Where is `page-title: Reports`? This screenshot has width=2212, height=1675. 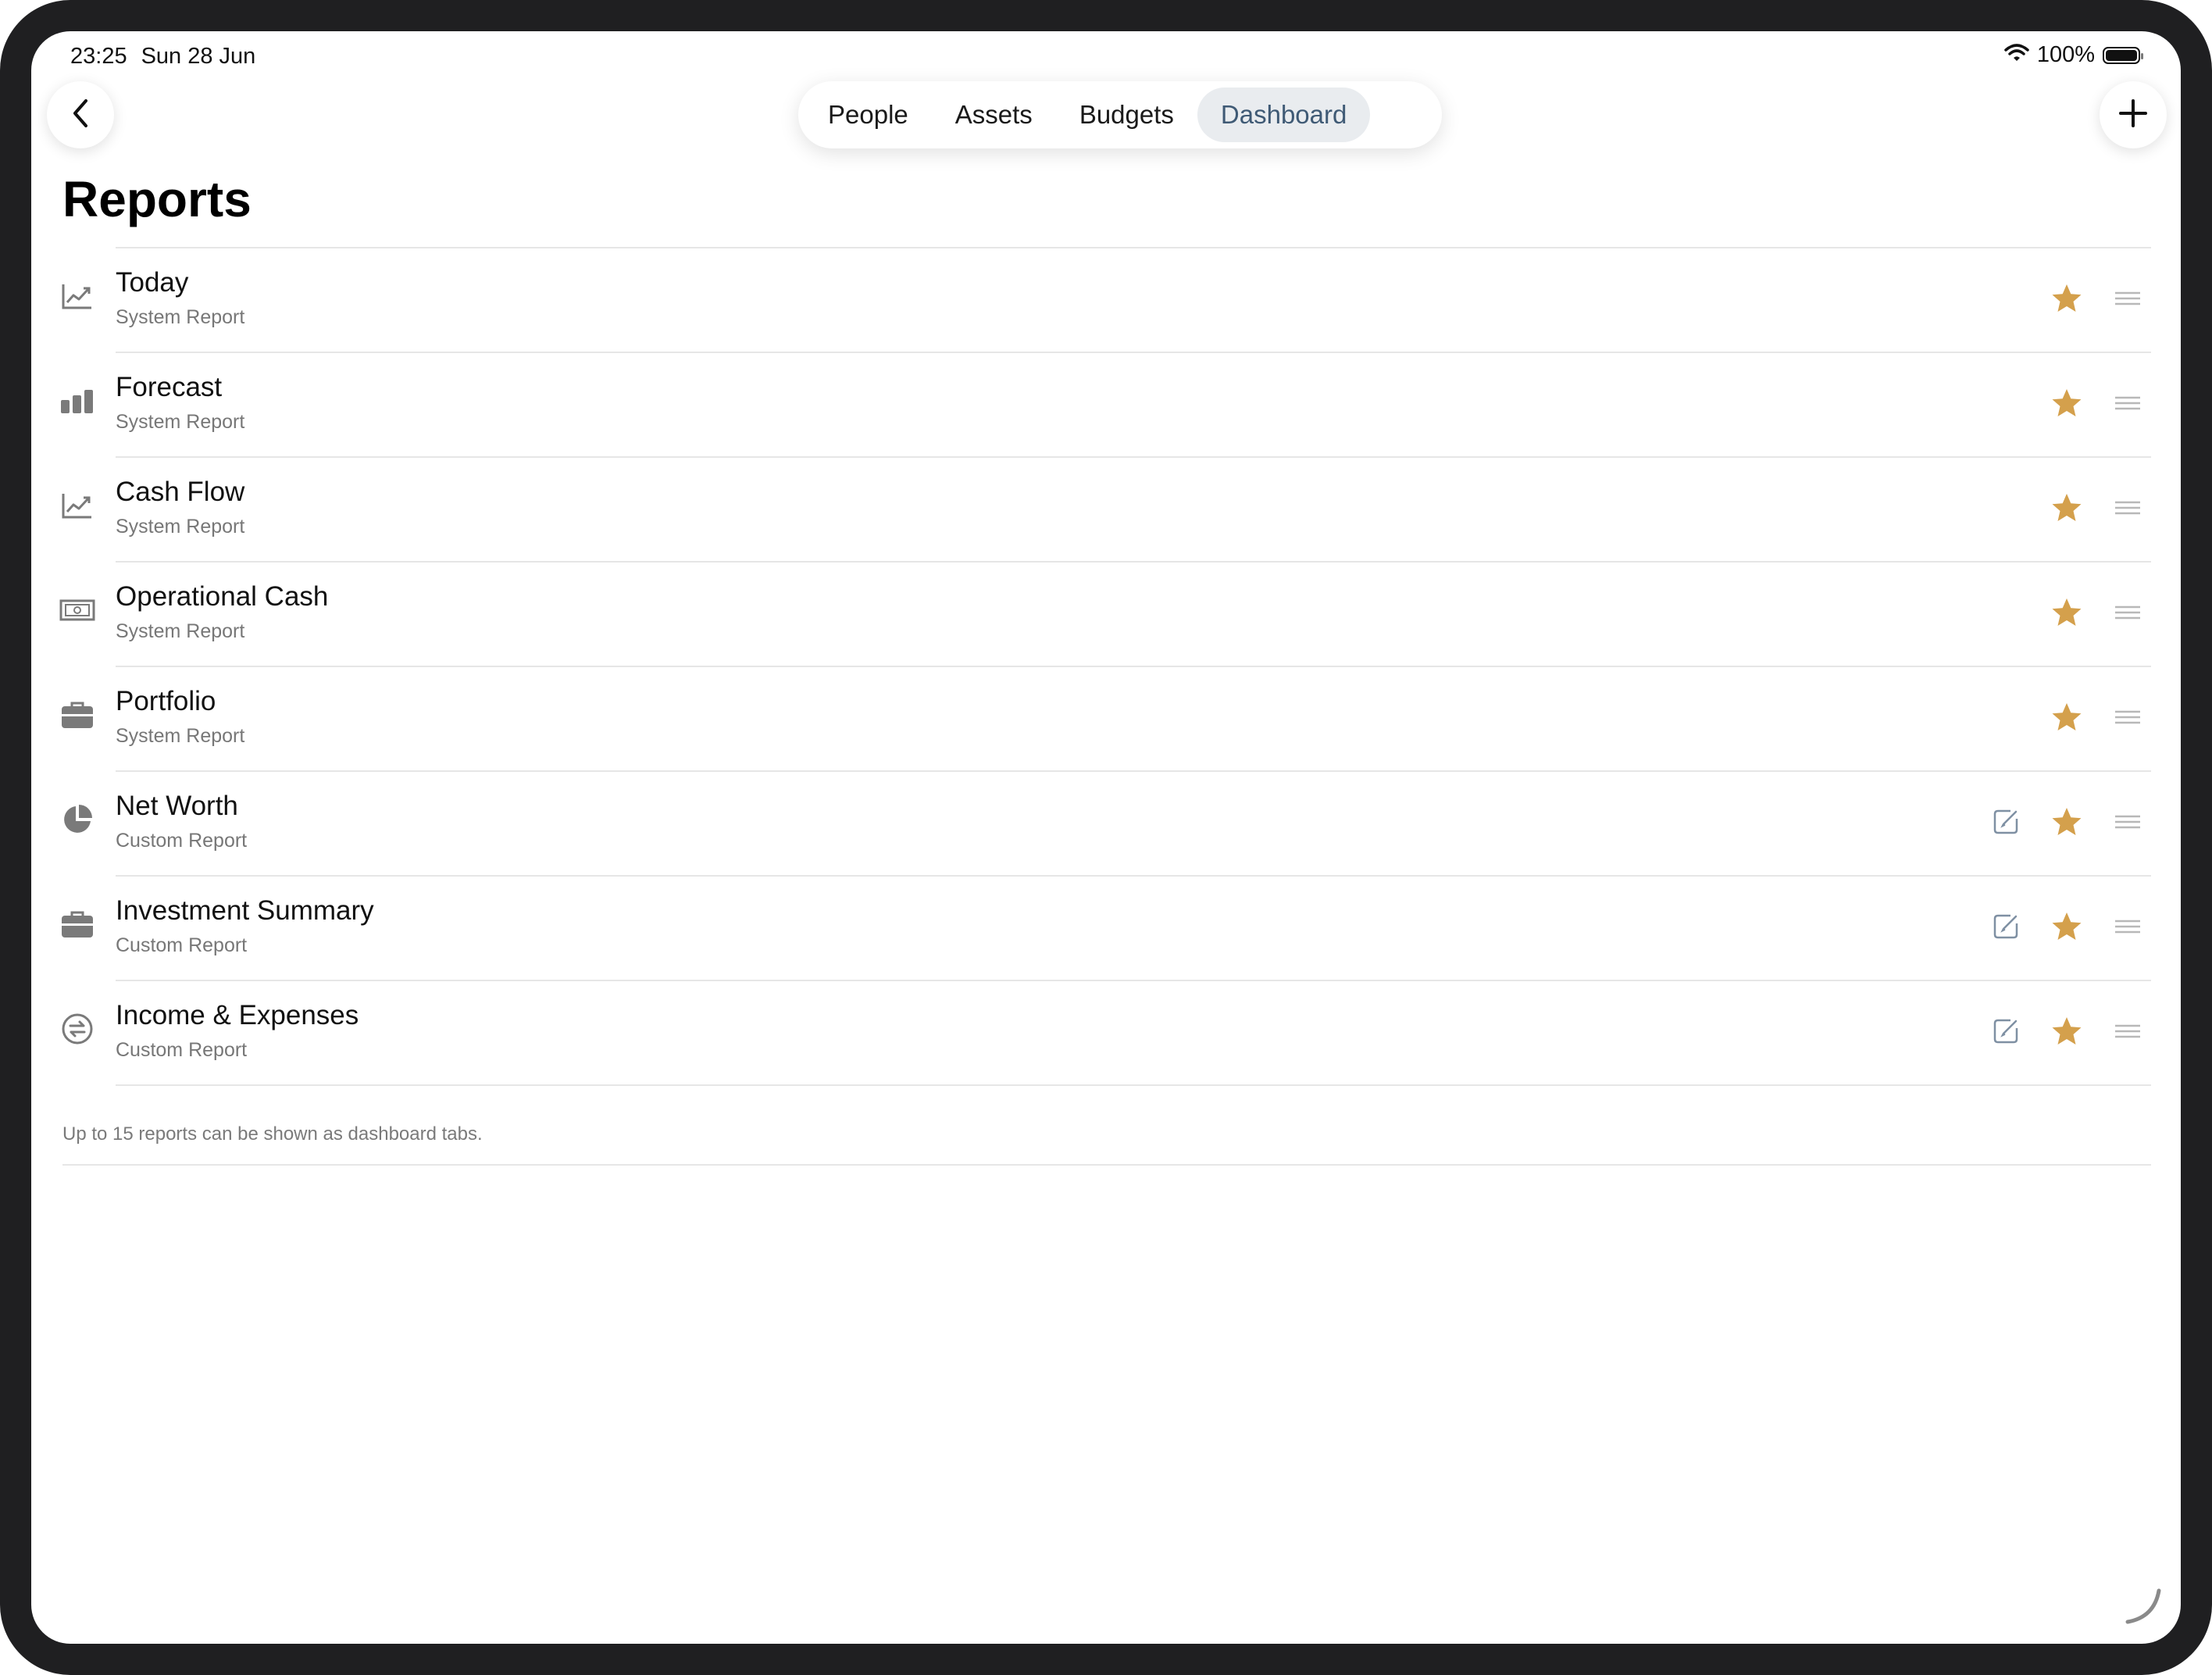 page-title: Reports is located at coordinates (157, 199).